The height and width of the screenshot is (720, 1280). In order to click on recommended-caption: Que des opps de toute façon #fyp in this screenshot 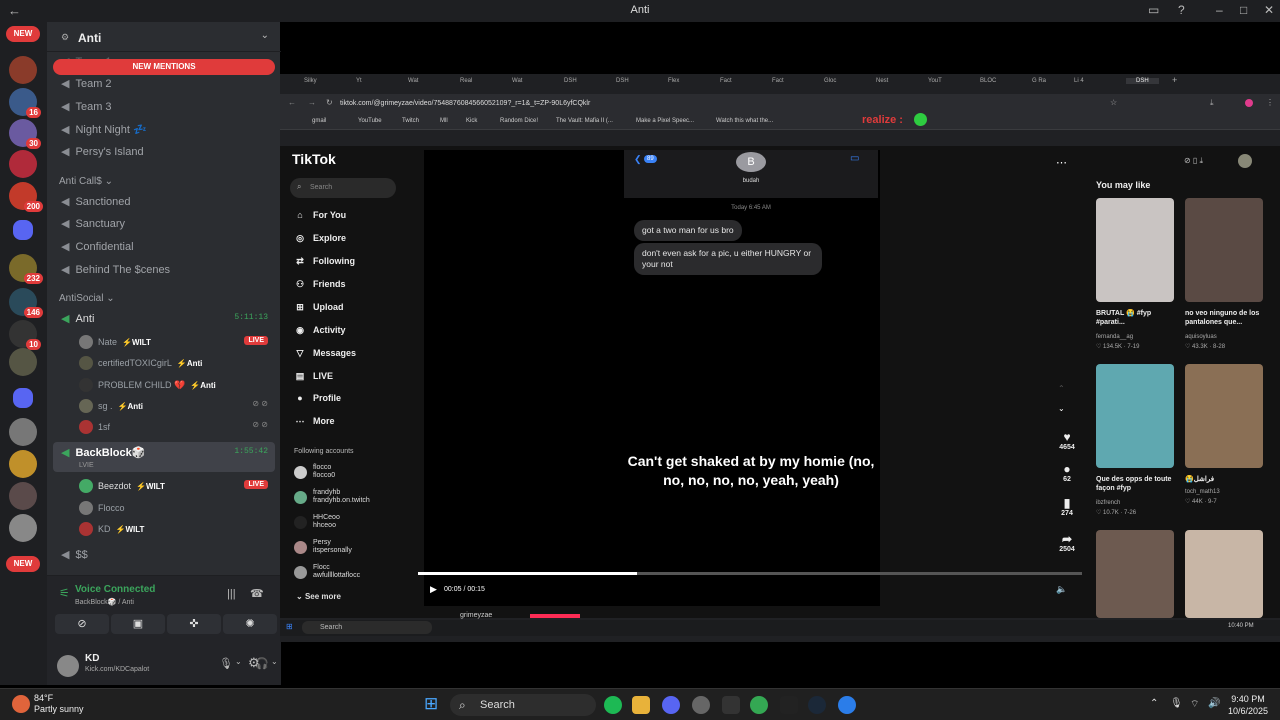, I will do `click(1136, 484)`.